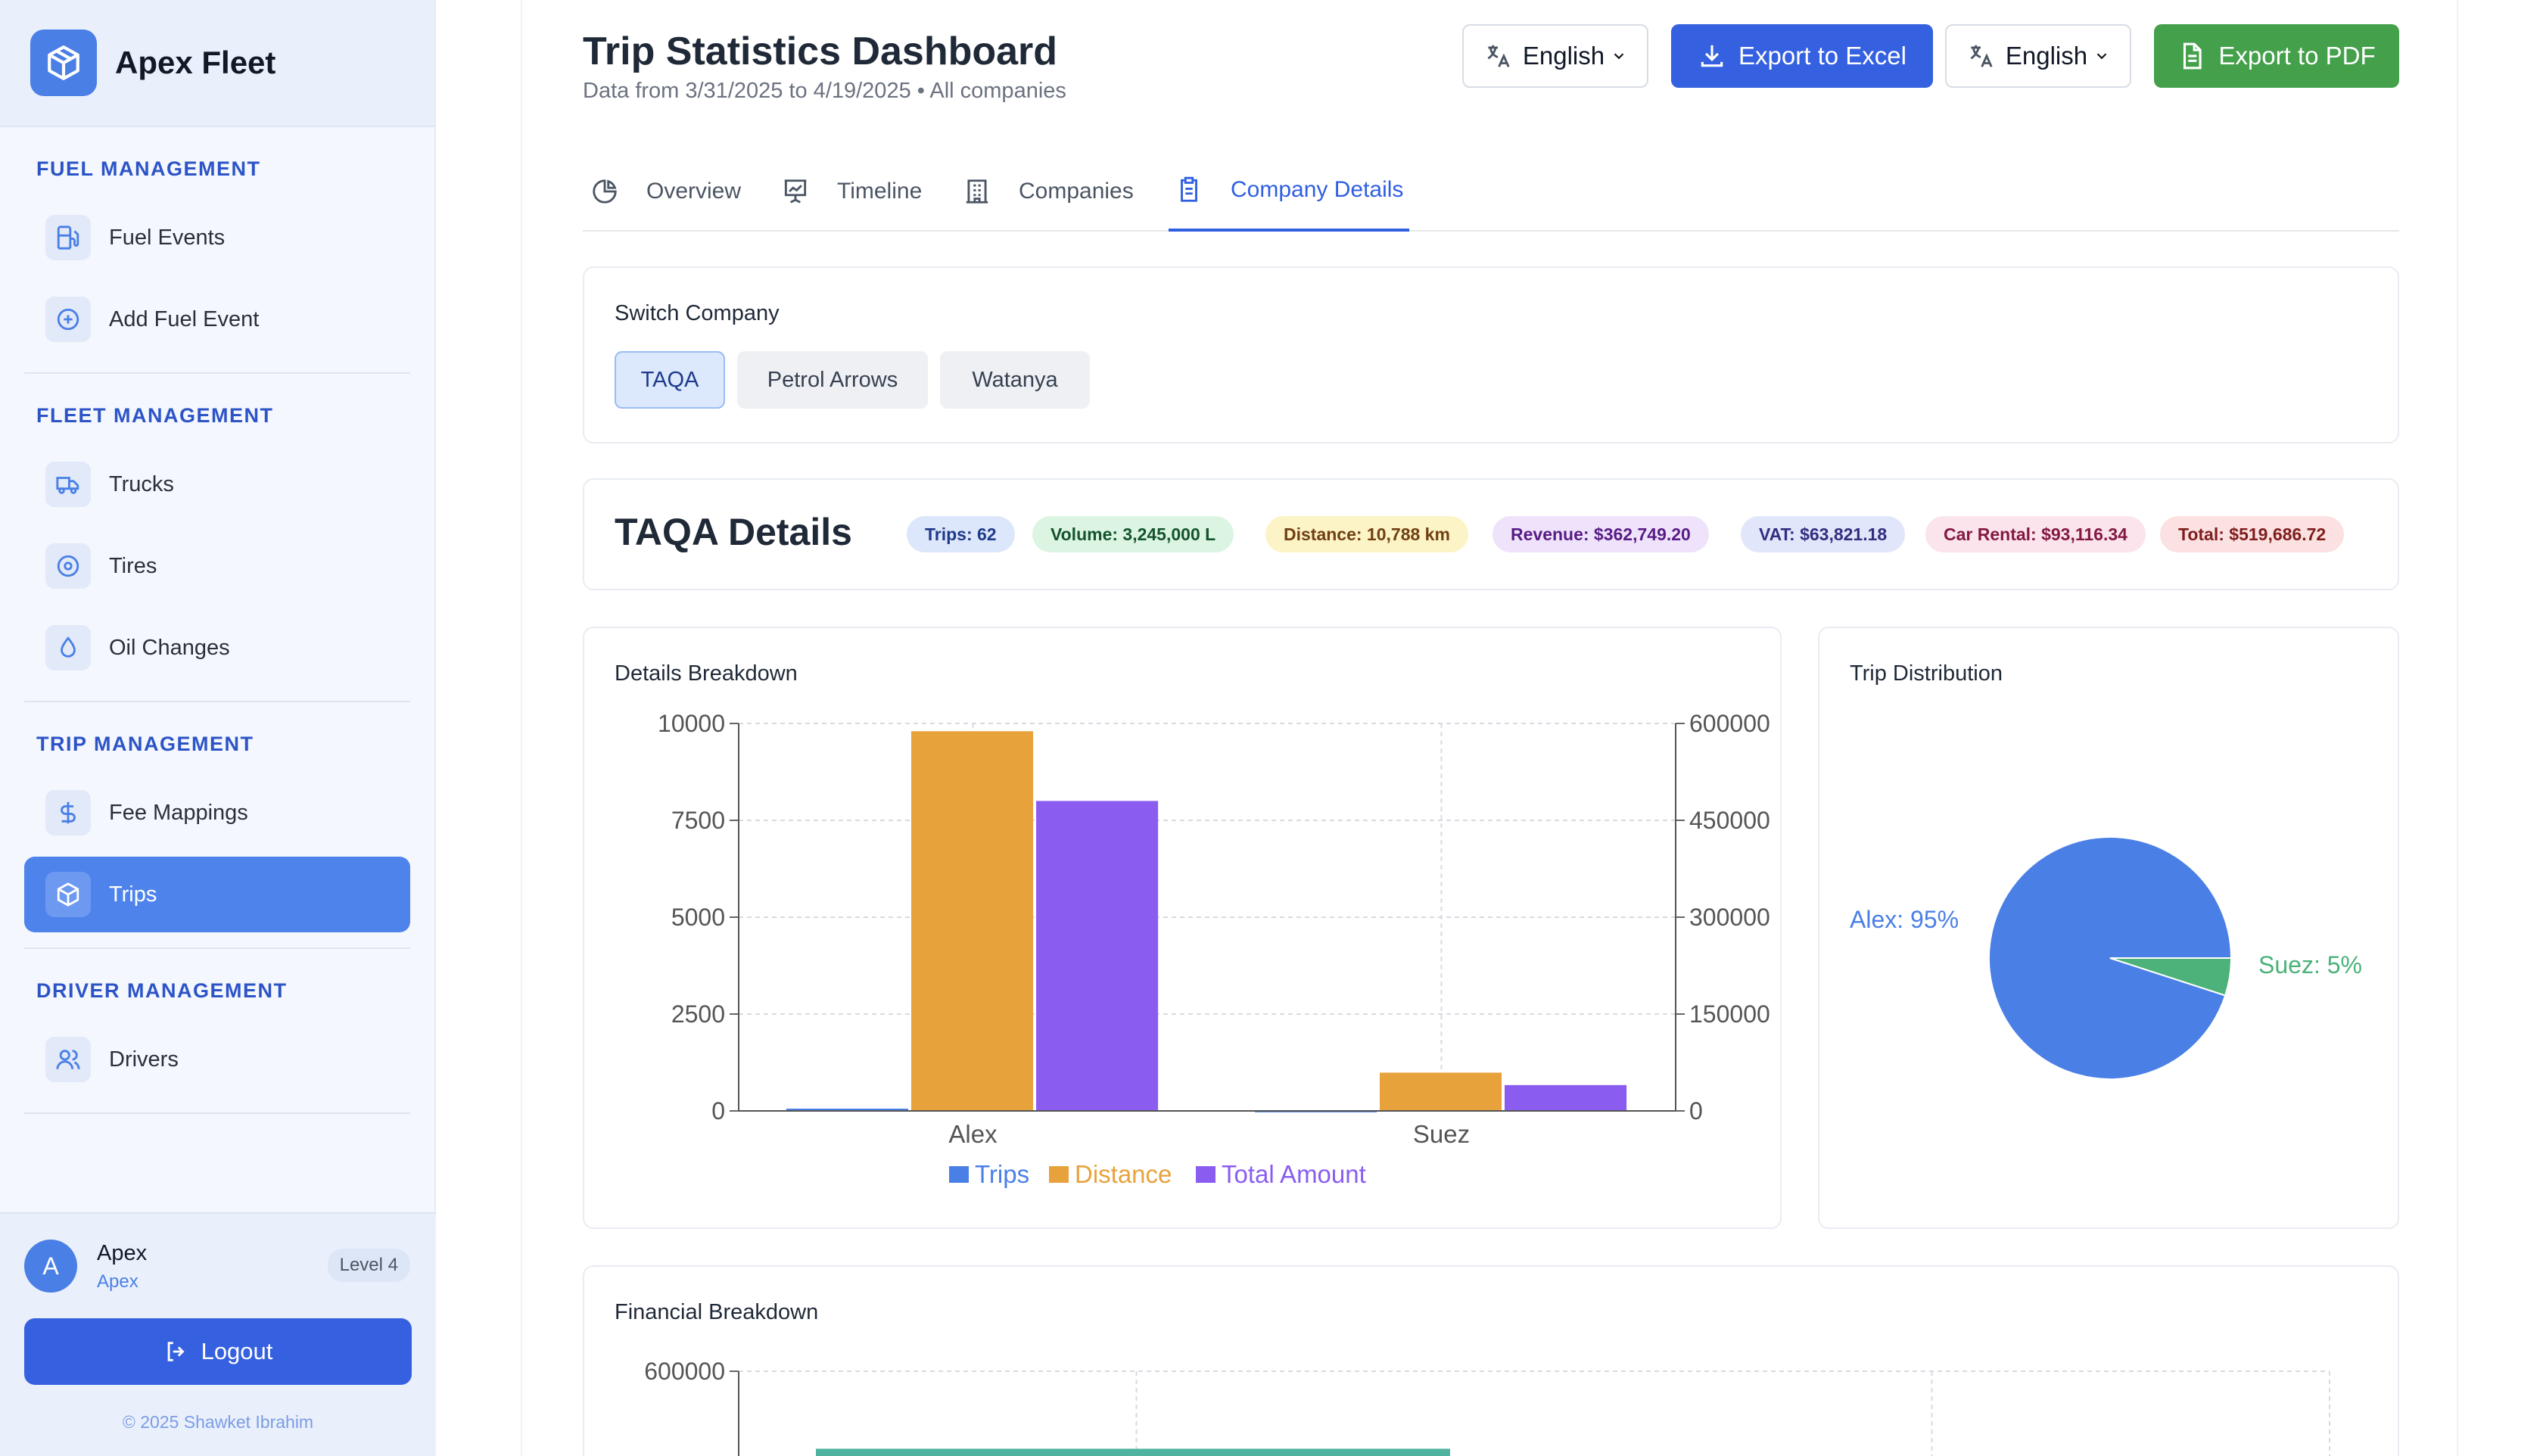  Describe the element at coordinates (68, 485) in the screenshot. I see `truck-icon` at that location.